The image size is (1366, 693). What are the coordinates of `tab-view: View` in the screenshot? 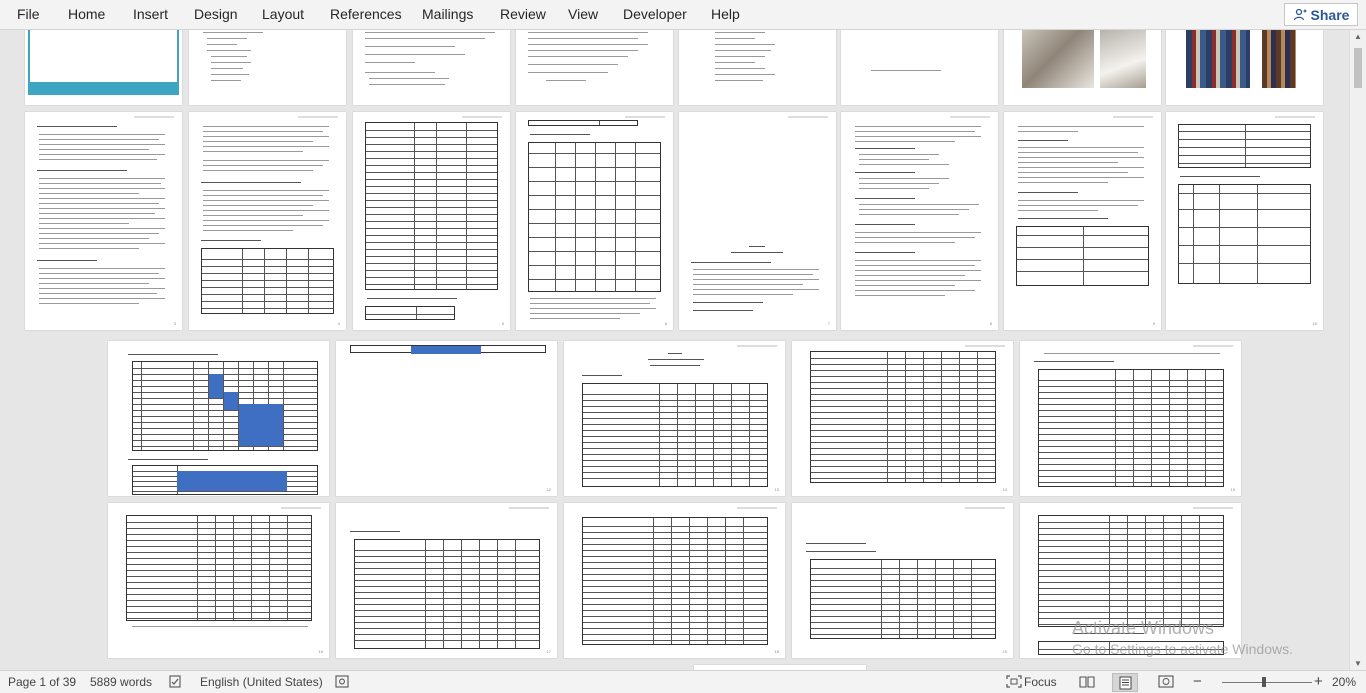 It's located at (583, 14).